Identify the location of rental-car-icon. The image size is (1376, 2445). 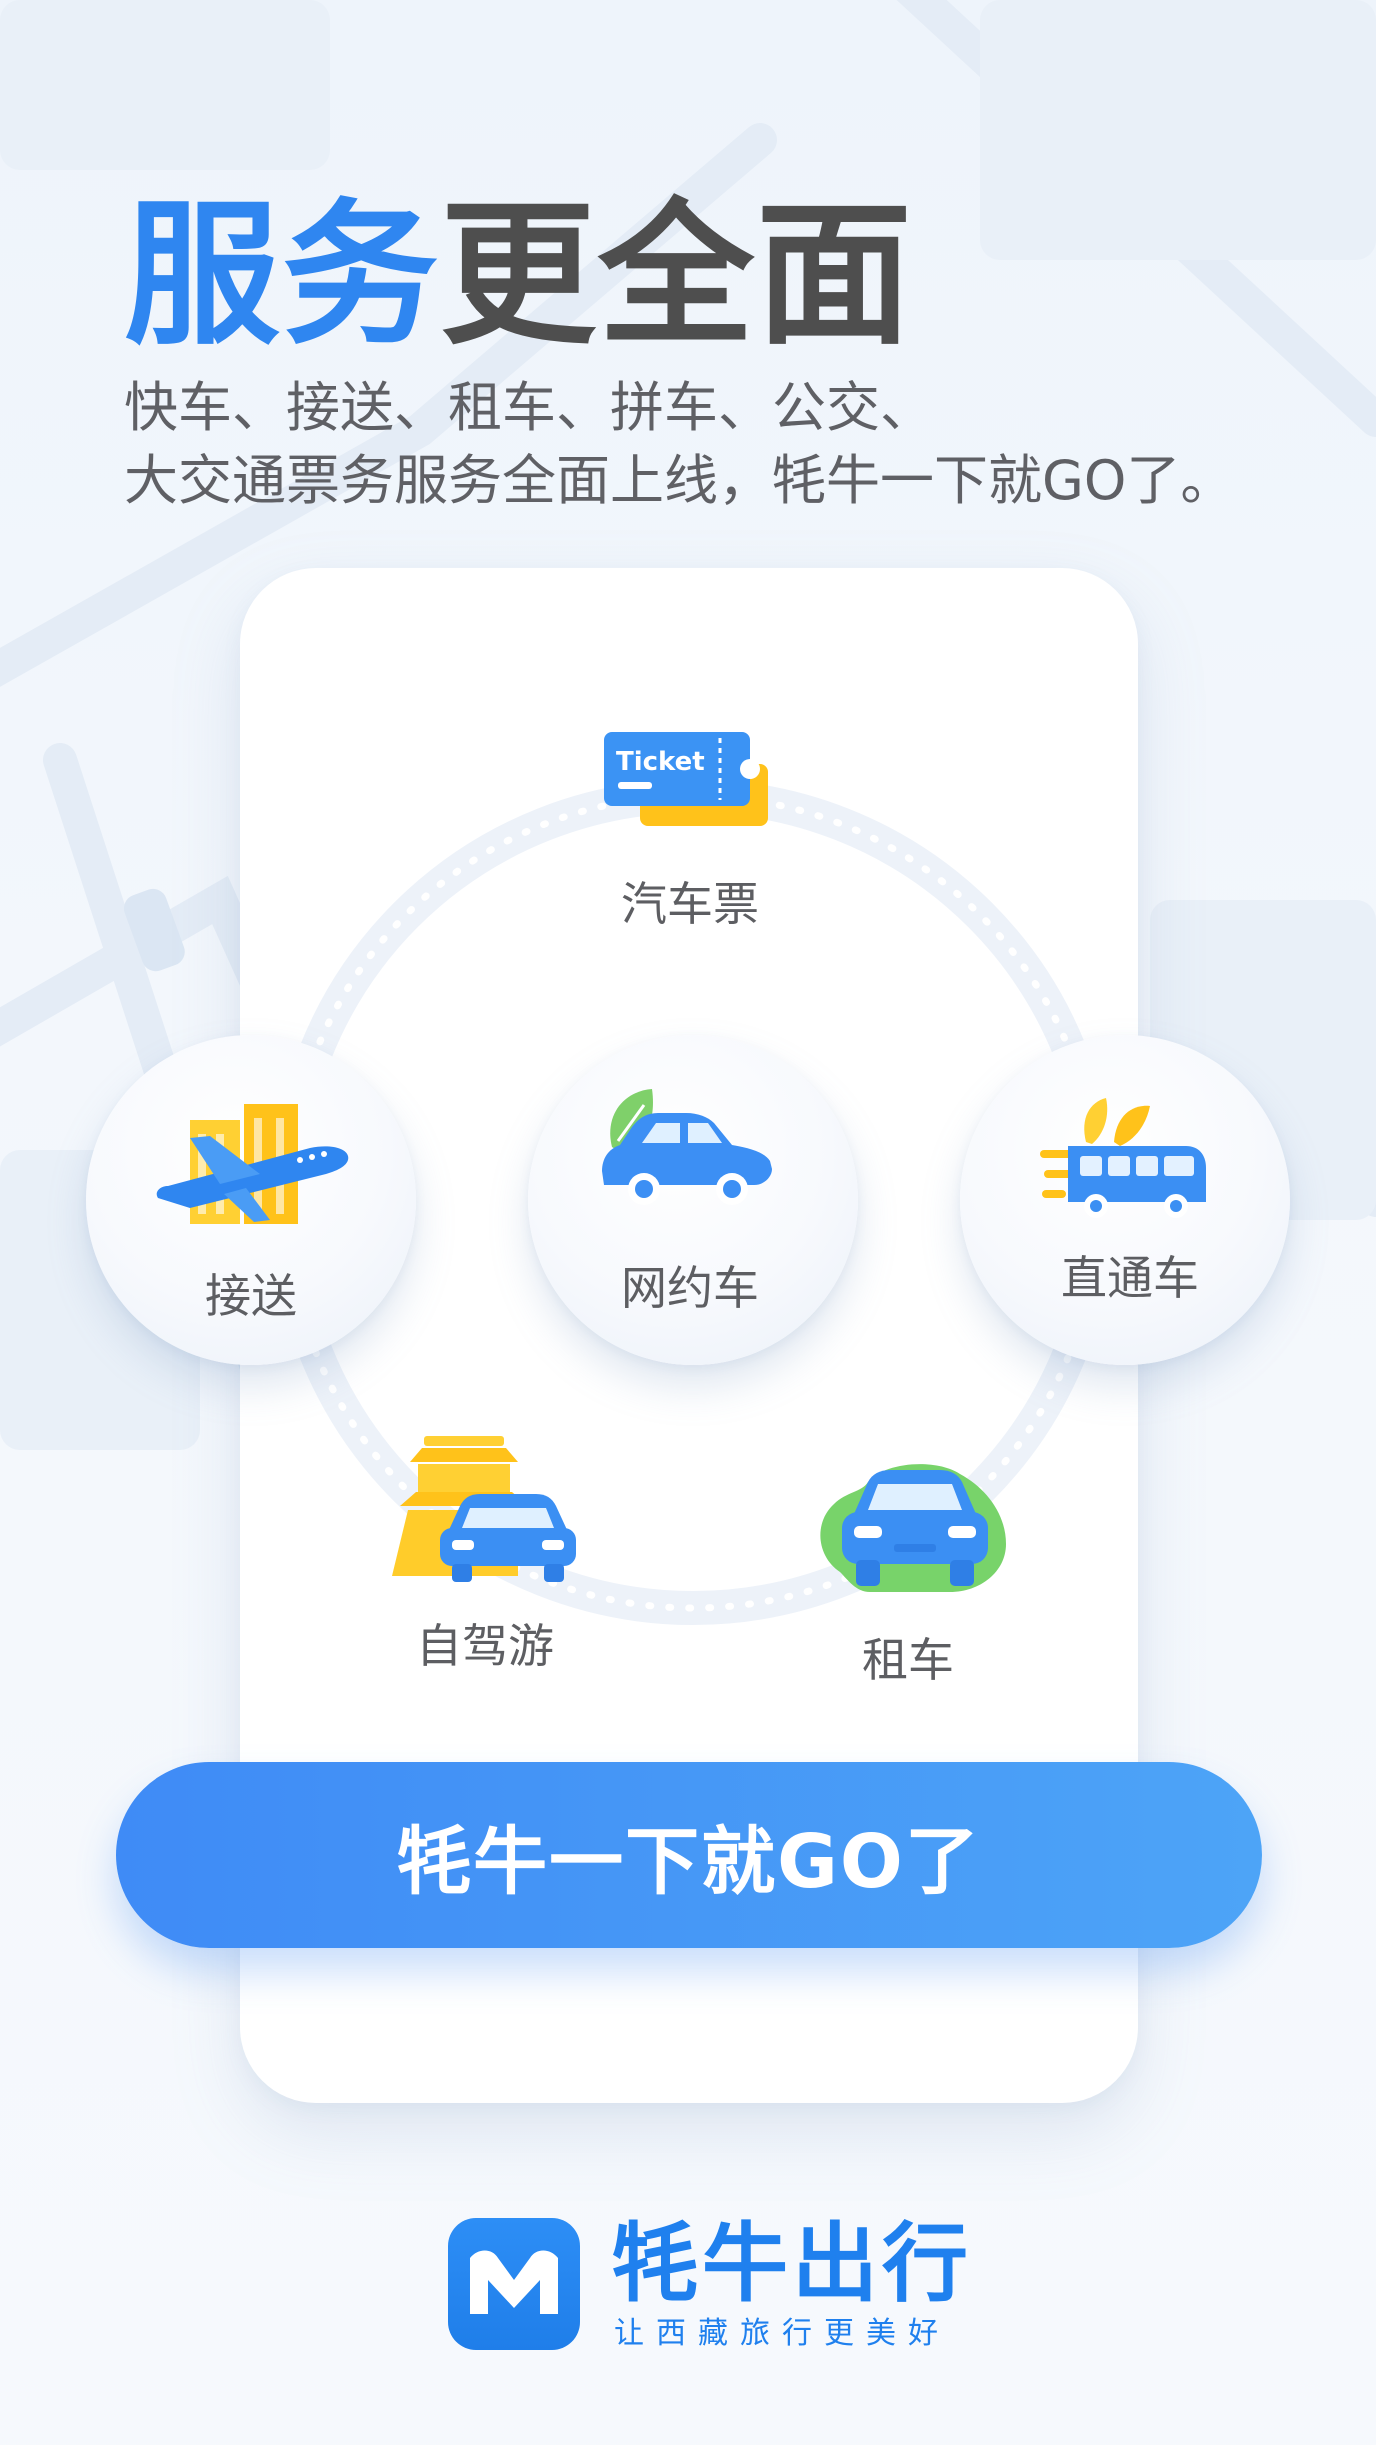
(910, 1527).